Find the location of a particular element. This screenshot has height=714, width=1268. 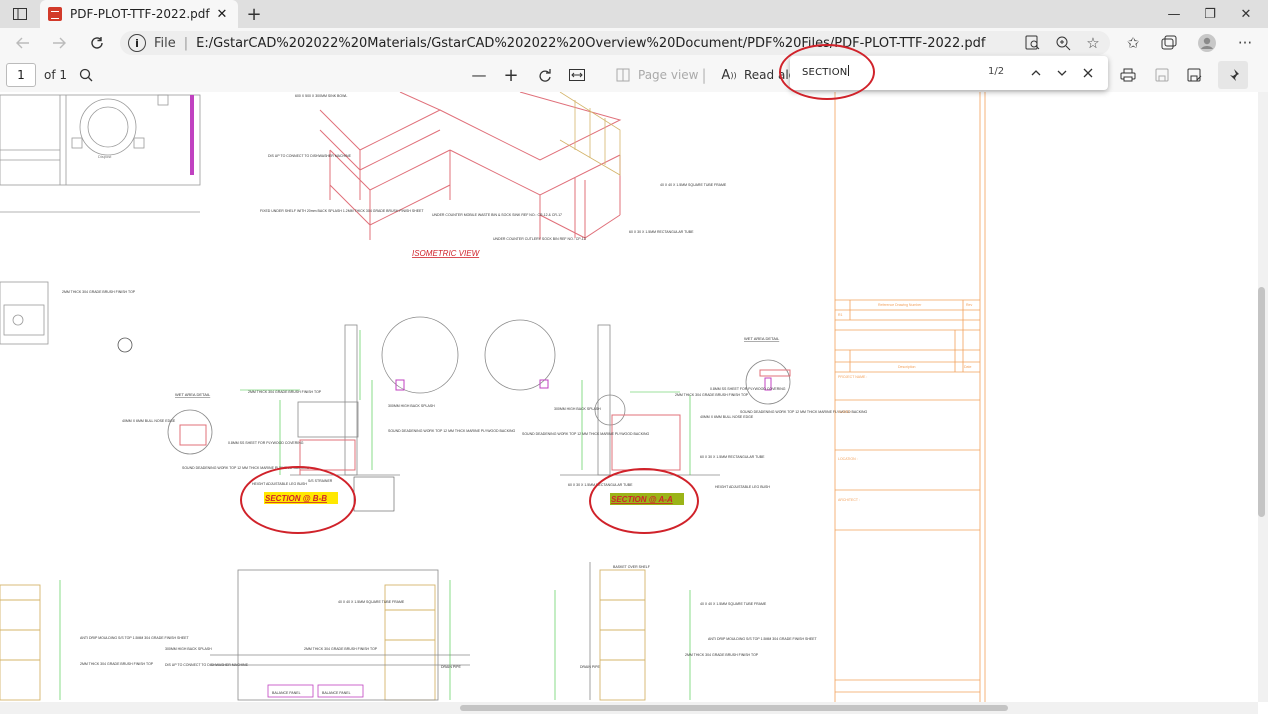

note-balance-panel-2: BALANCE PANEL is located at coordinates (336, 693).